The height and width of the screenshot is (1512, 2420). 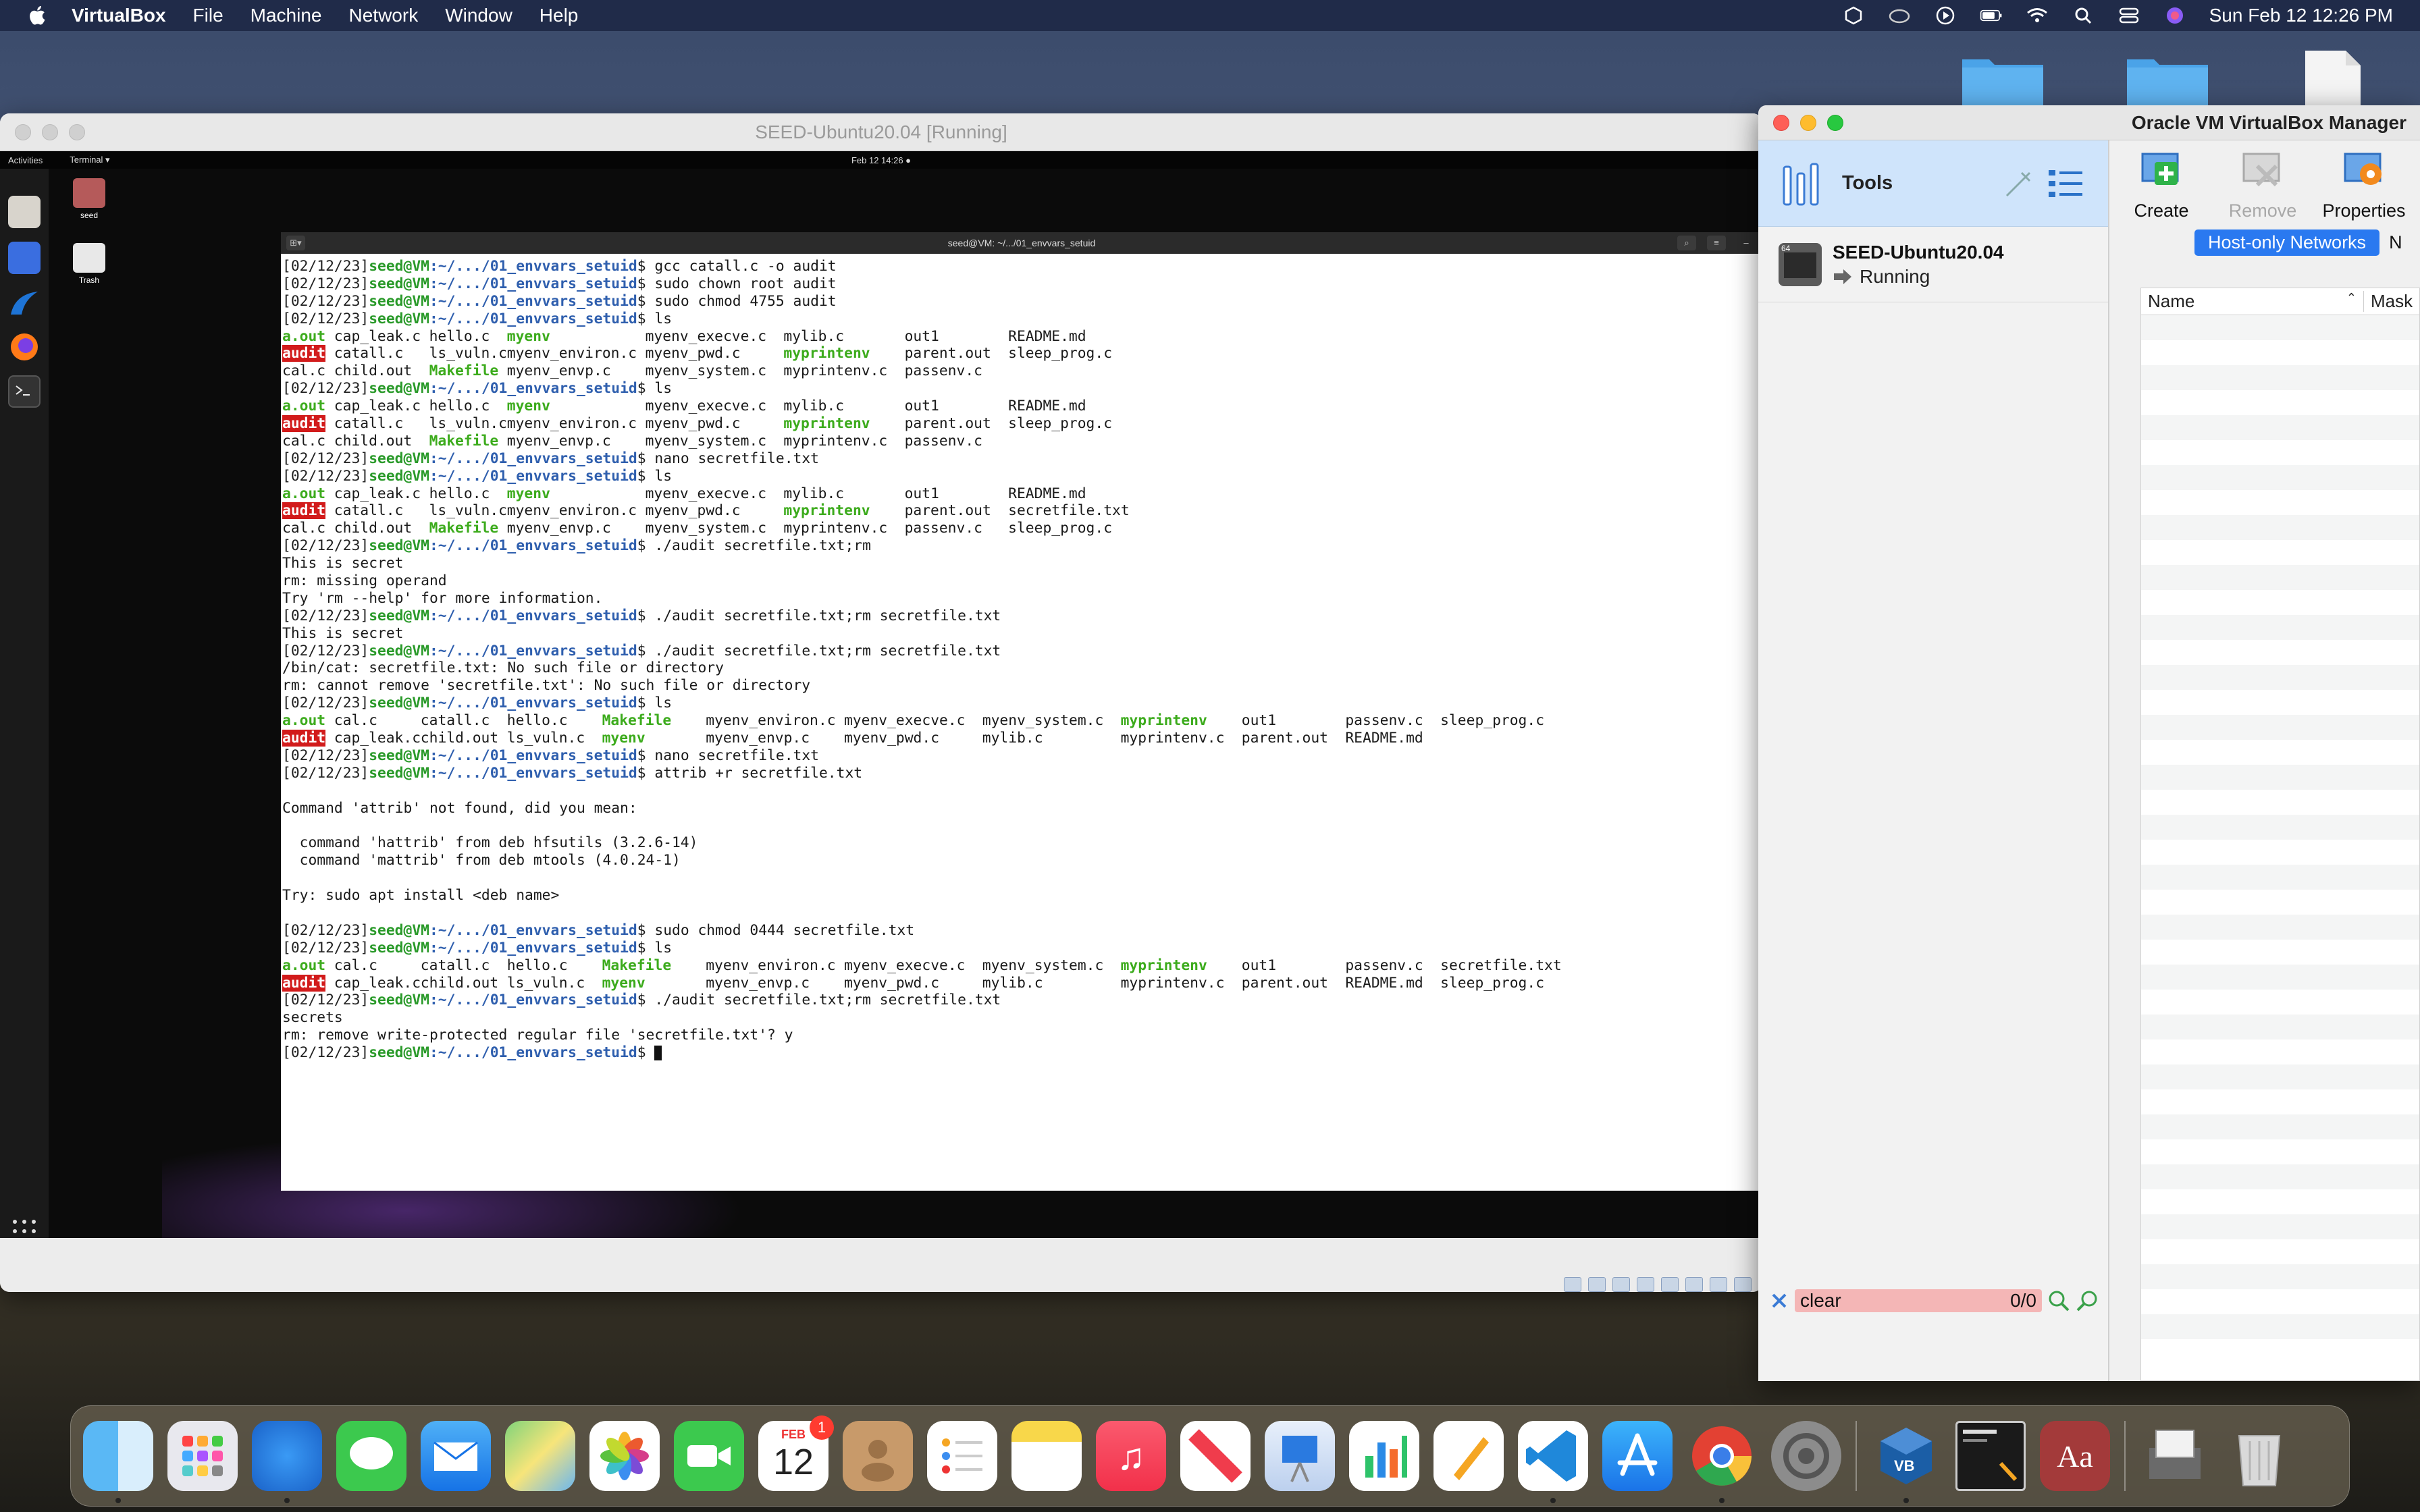 What do you see at coordinates (1572, 1284) in the screenshot?
I see `hard-disk-status-icon` at bounding box center [1572, 1284].